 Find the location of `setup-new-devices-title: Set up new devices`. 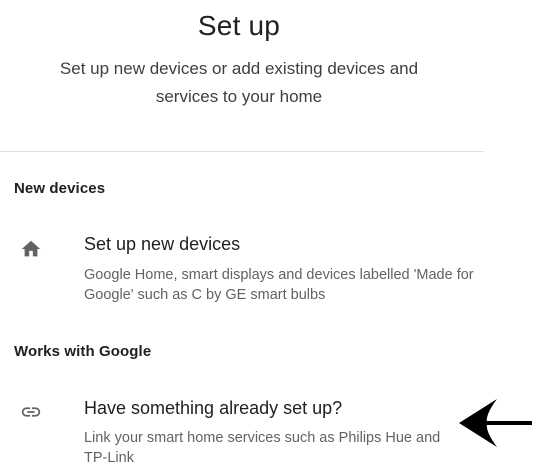

setup-new-devices-title: Set up new devices is located at coordinates (162, 244).